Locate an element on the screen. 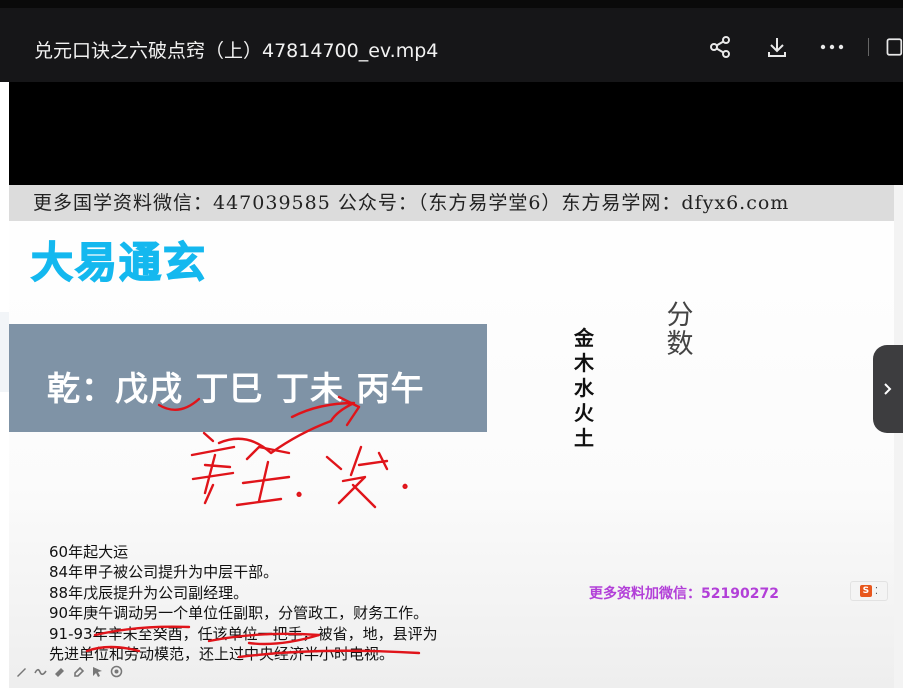 The height and width of the screenshot is (688, 903). annotation-tools is located at coordinates (69, 670).